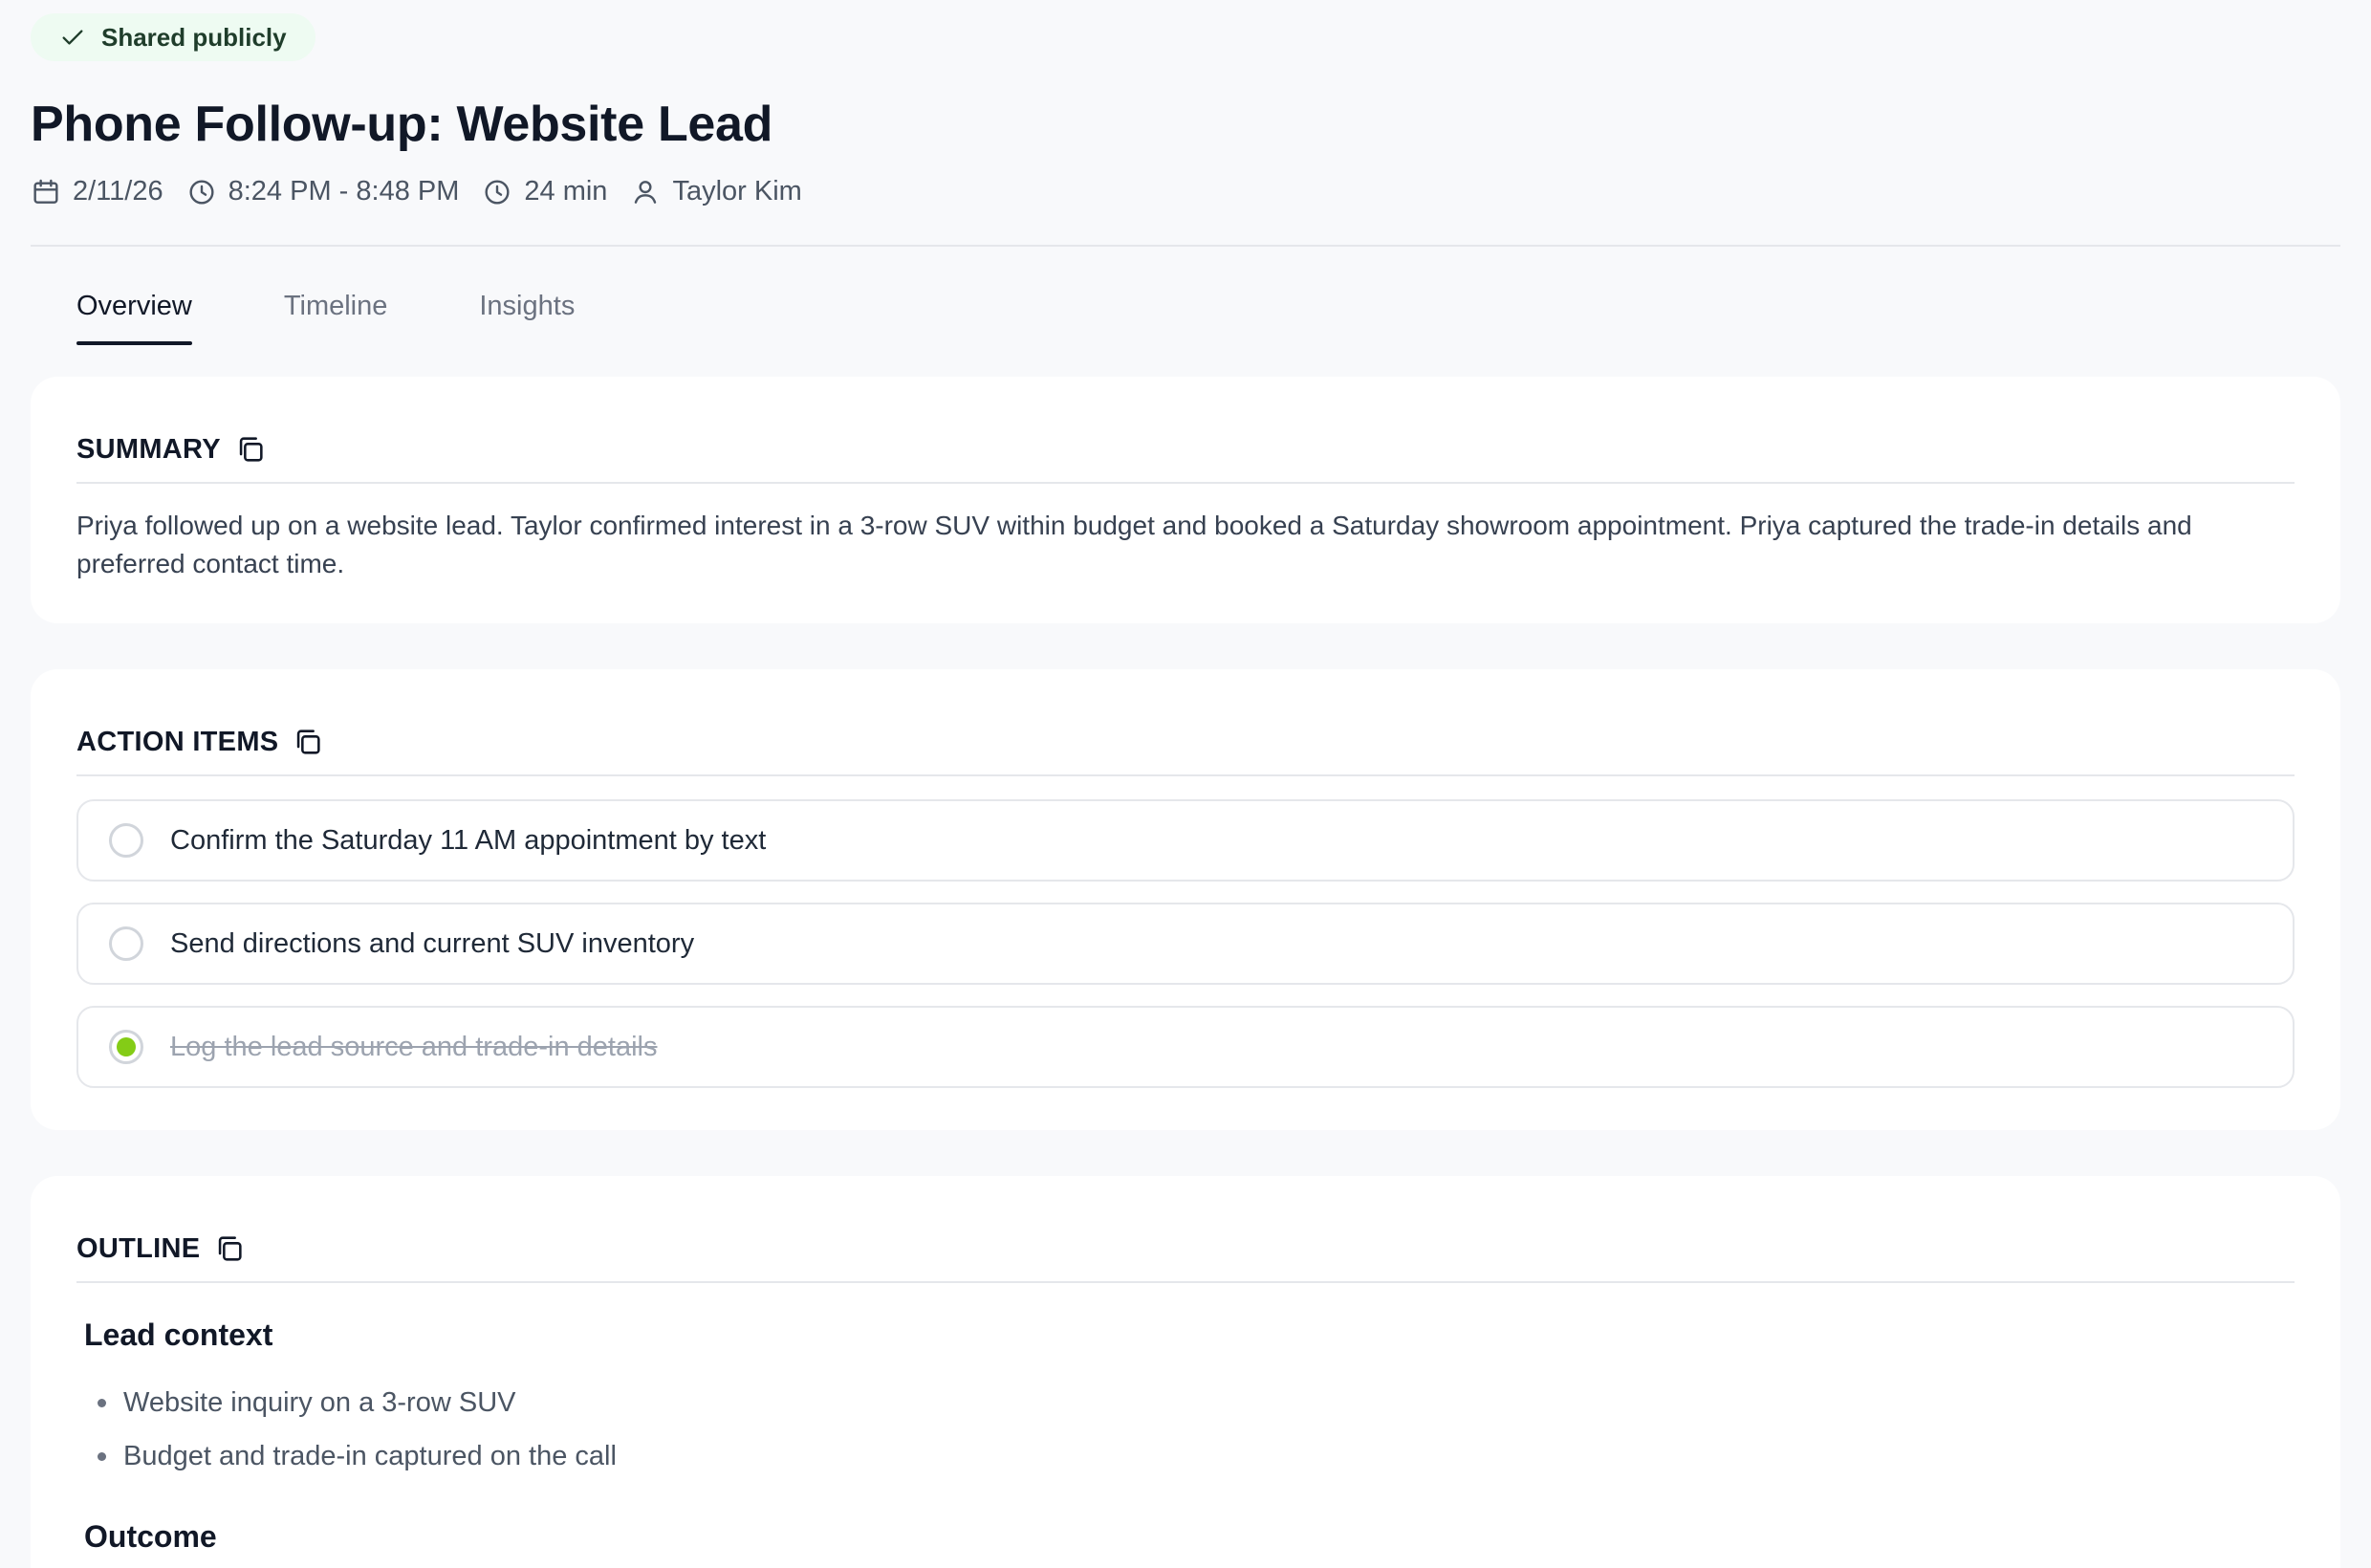 This screenshot has width=2371, height=1568. I want to click on meta-time: 8:24 PM - 8:48 PM, so click(323, 191).